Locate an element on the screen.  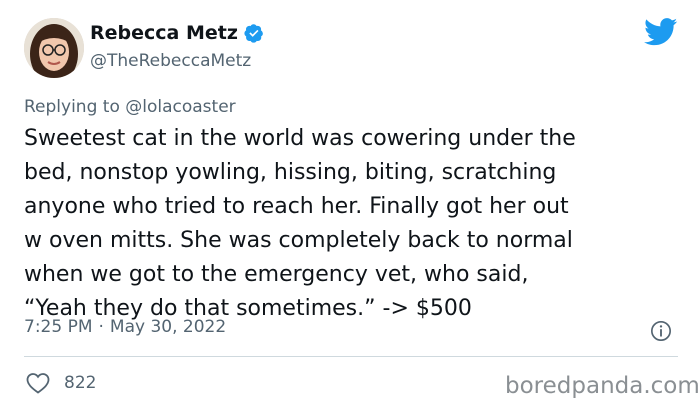
display-name: Rebecca Metz is located at coordinates (164, 33).